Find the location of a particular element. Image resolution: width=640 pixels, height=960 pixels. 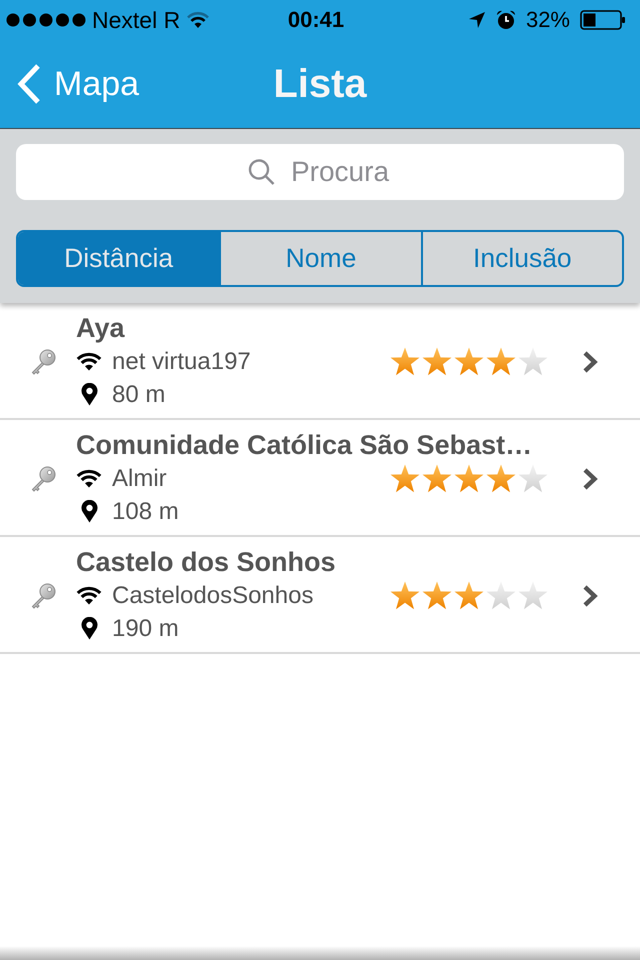

battery-icon is located at coordinates (603, 20).